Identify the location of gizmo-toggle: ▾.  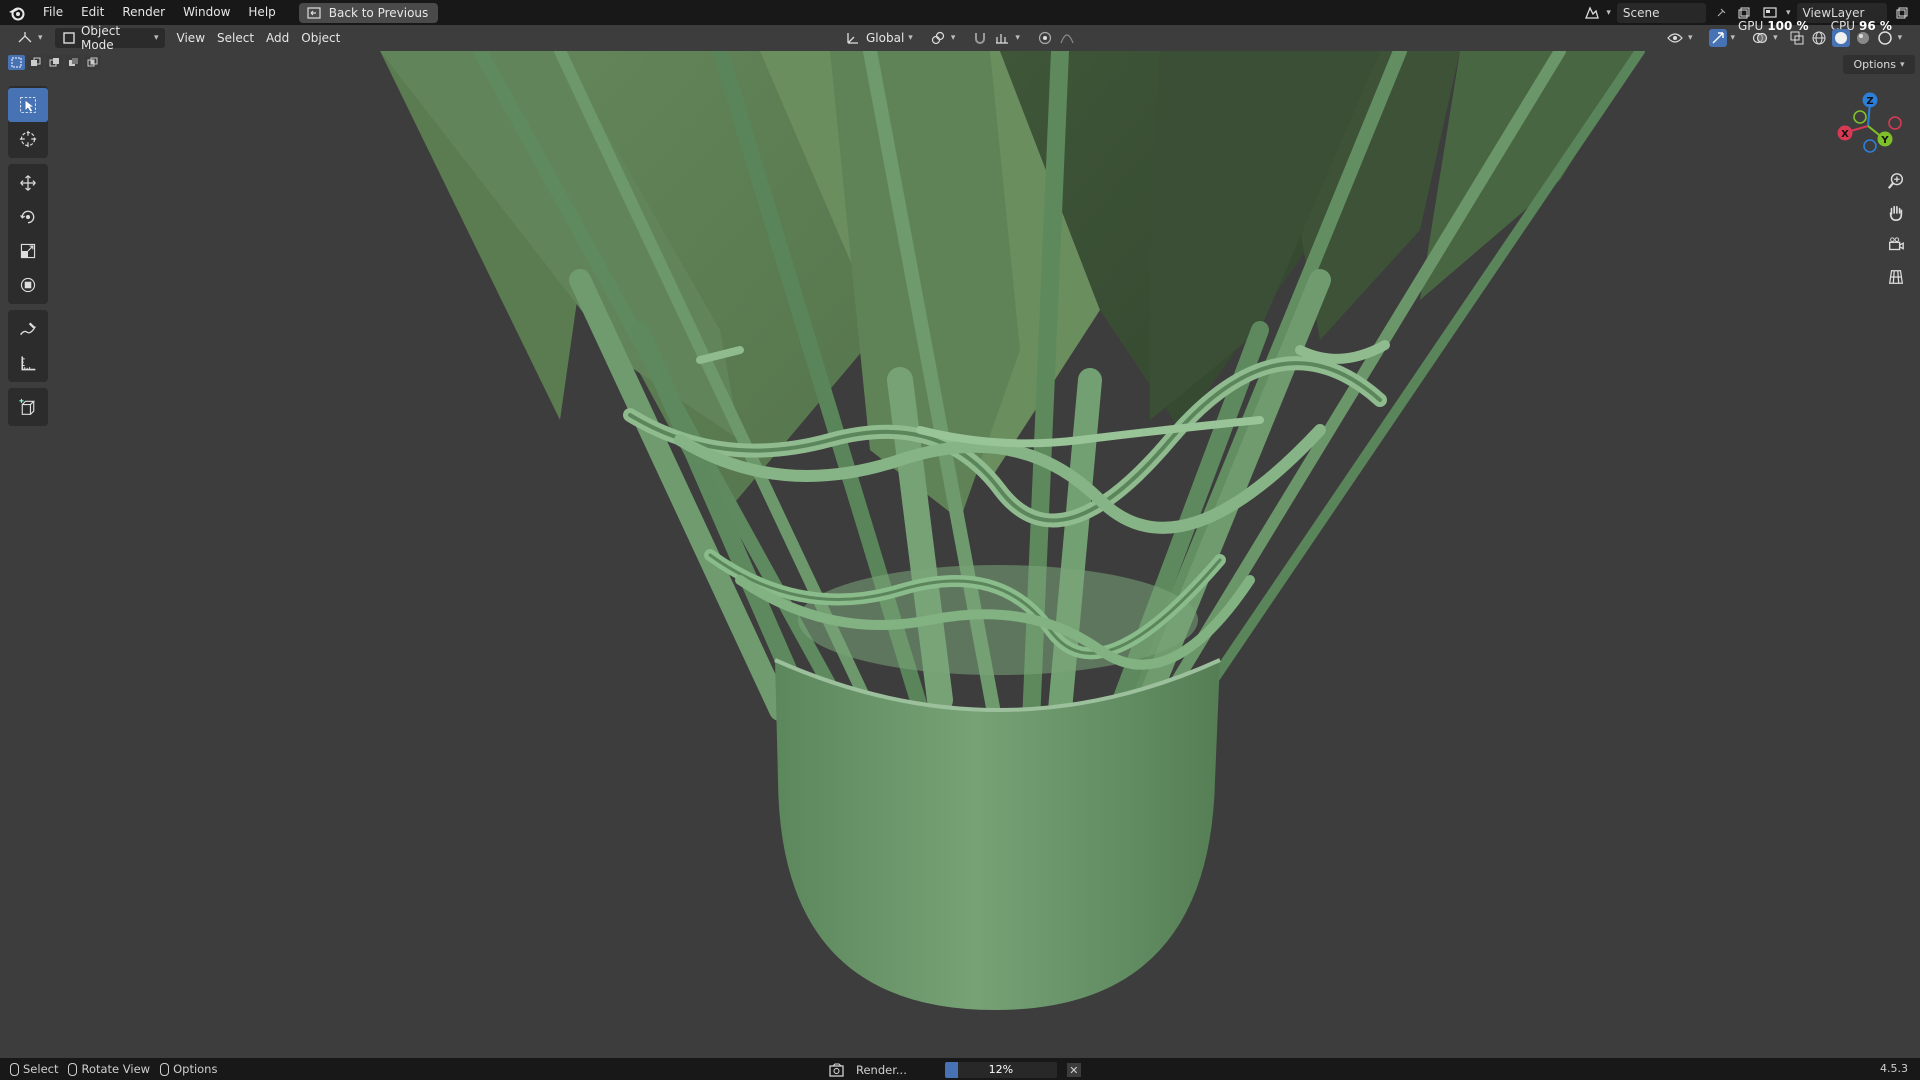
(1722, 38).